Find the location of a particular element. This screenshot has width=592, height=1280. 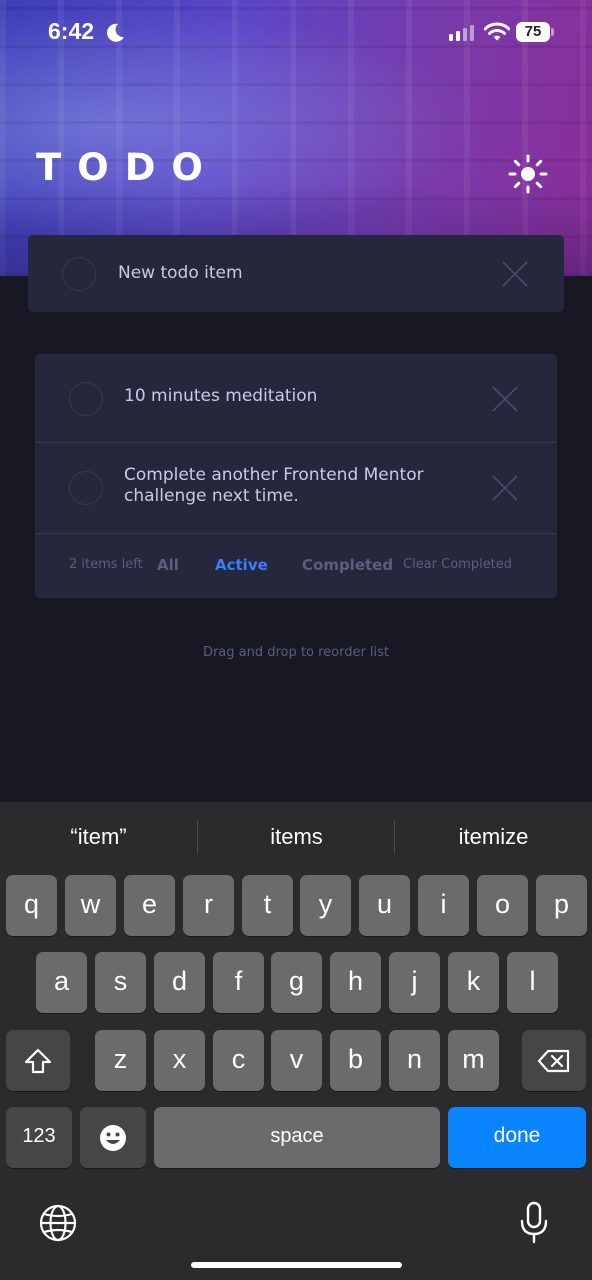

key-d: d is located at coordinates (179, 982).